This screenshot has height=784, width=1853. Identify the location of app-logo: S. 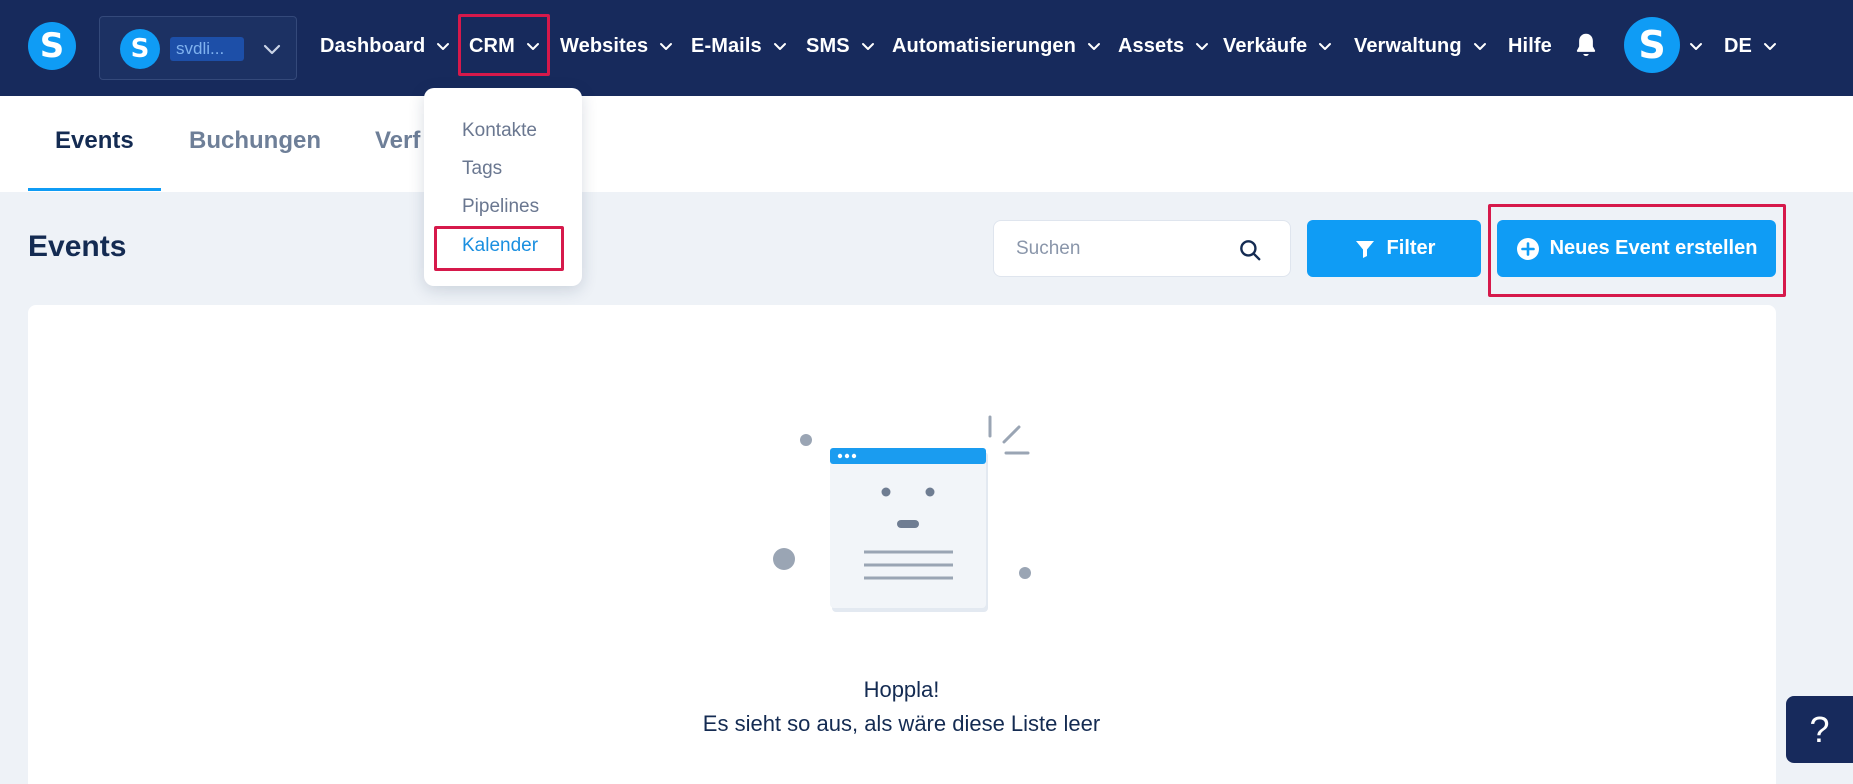
(52, 46).